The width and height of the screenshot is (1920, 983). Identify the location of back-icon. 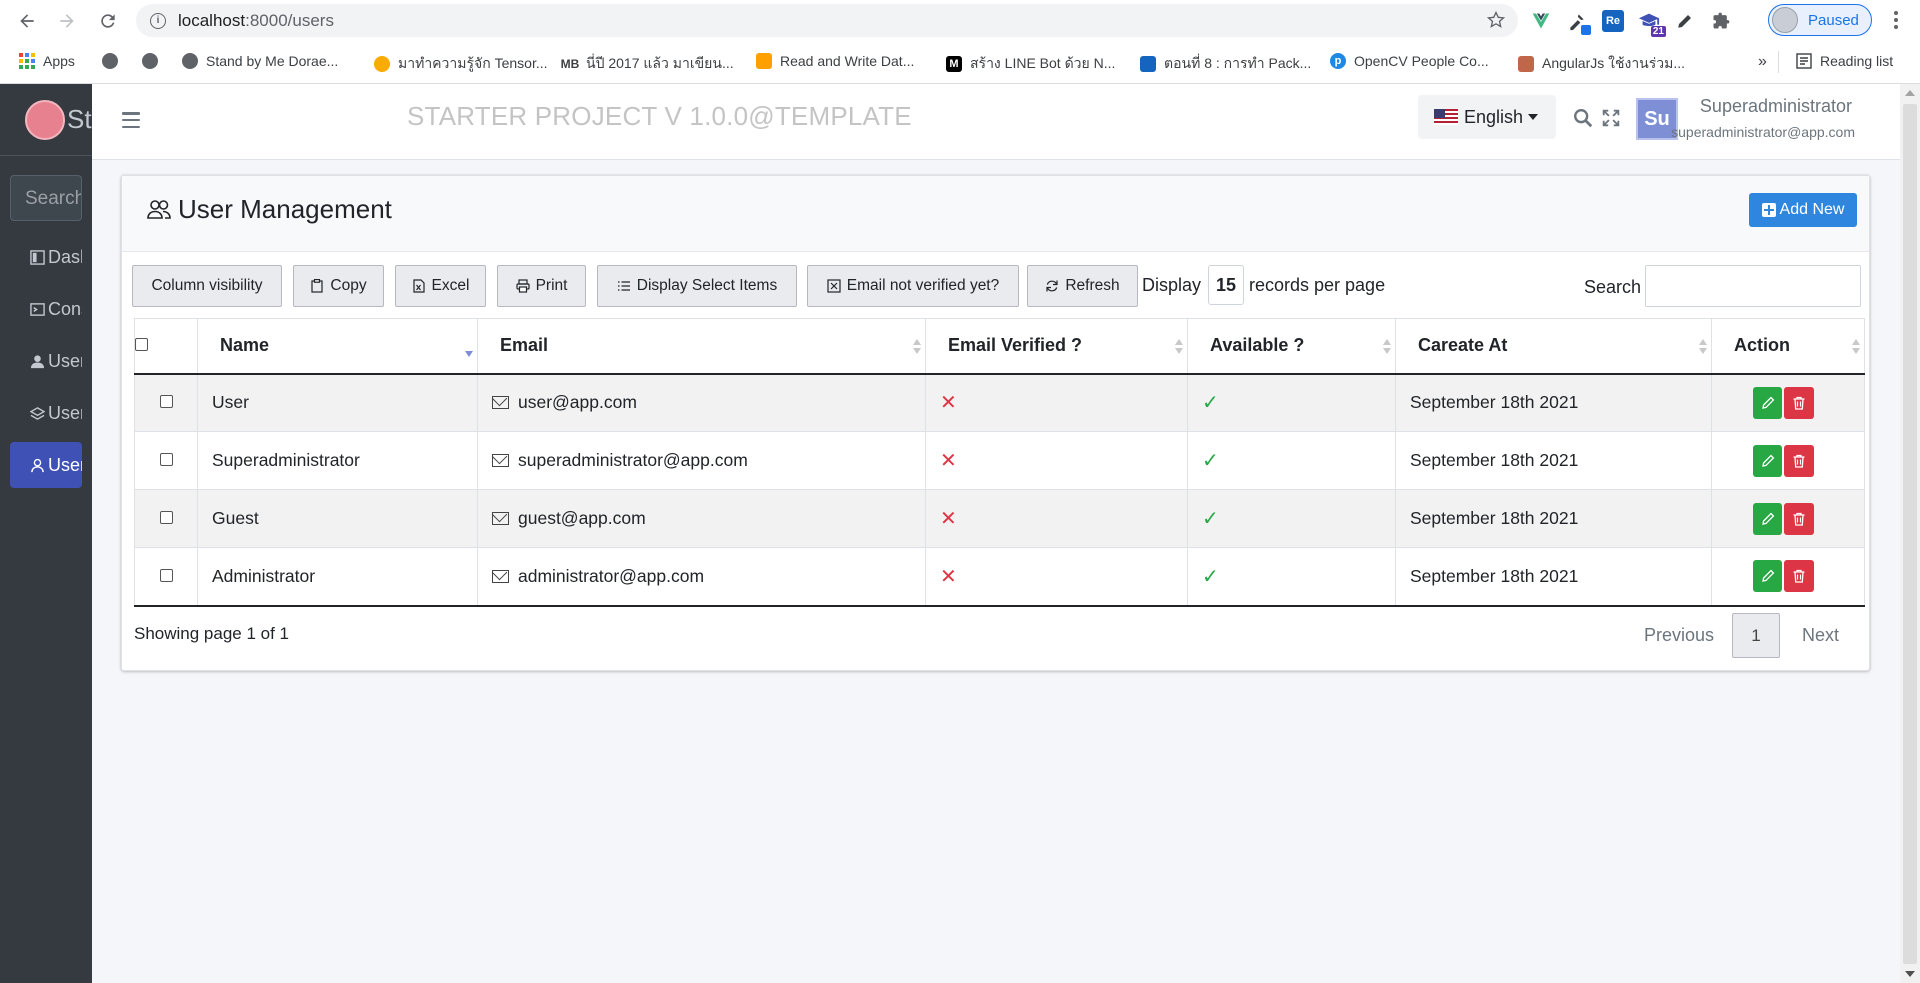
(27, 21).